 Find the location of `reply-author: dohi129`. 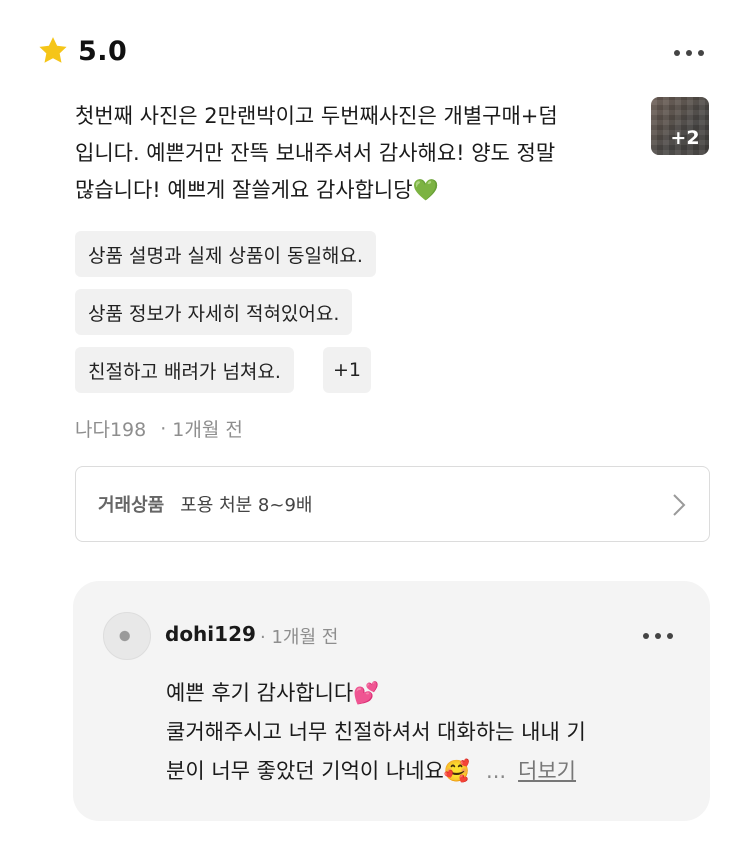

reply-author: dohi129 is located at coordinates (210, 634).